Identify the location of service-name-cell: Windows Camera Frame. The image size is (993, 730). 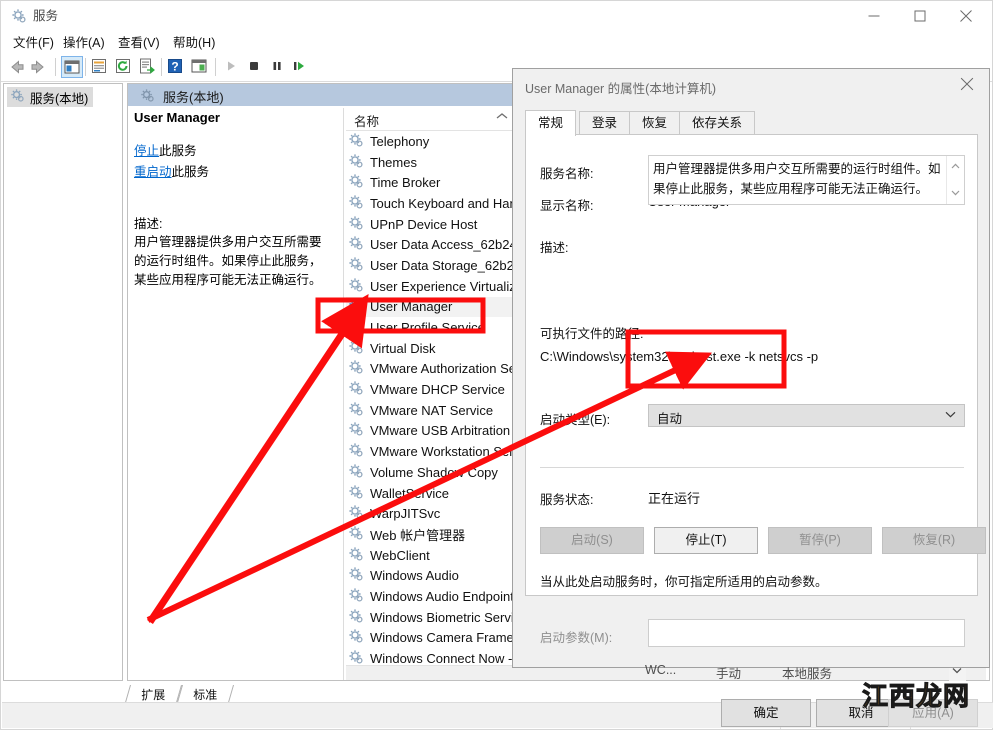
(442, 638).